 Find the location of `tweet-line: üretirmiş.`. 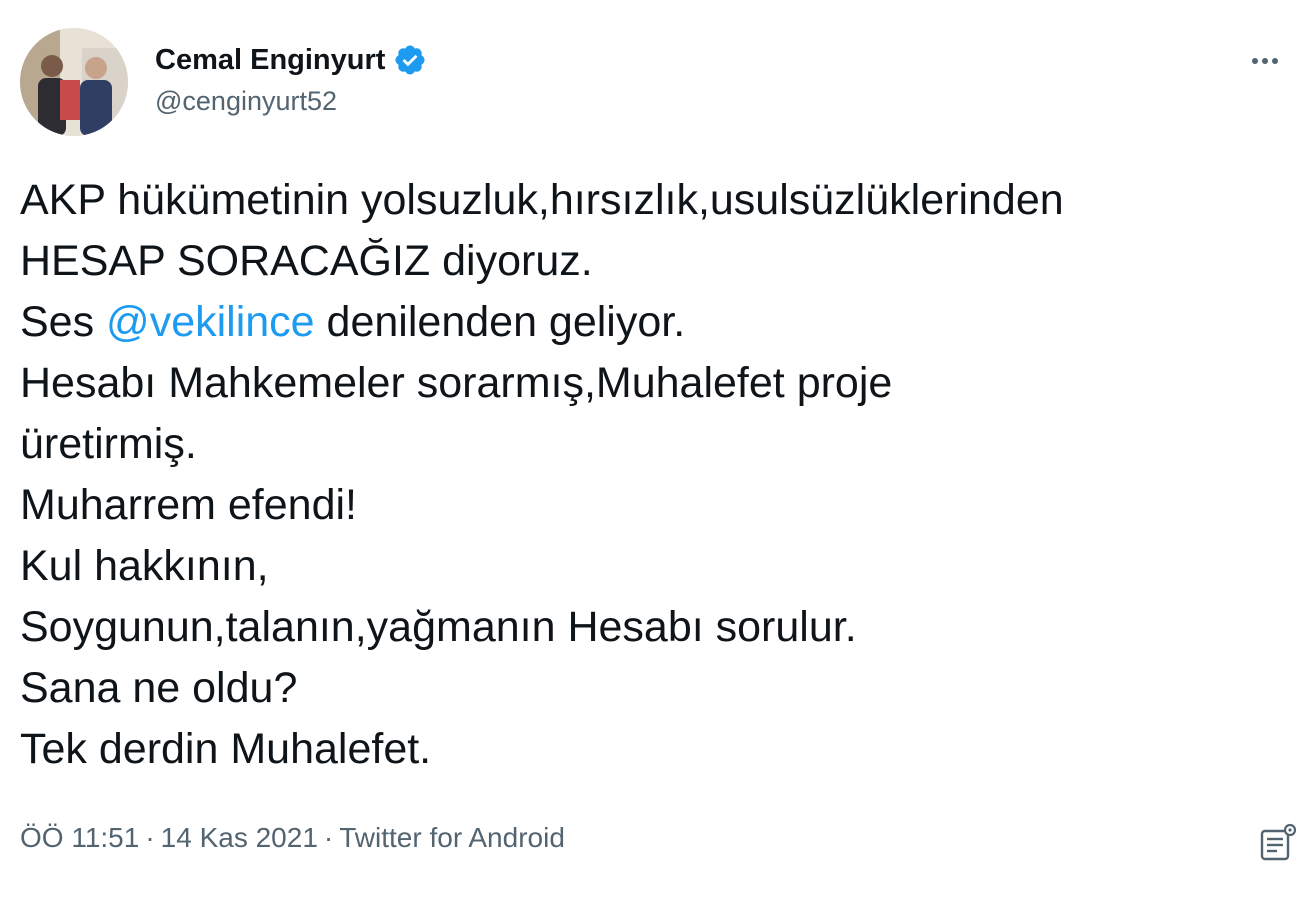

tweet-line: üretirmiş. is located at coordinates (108, 444).